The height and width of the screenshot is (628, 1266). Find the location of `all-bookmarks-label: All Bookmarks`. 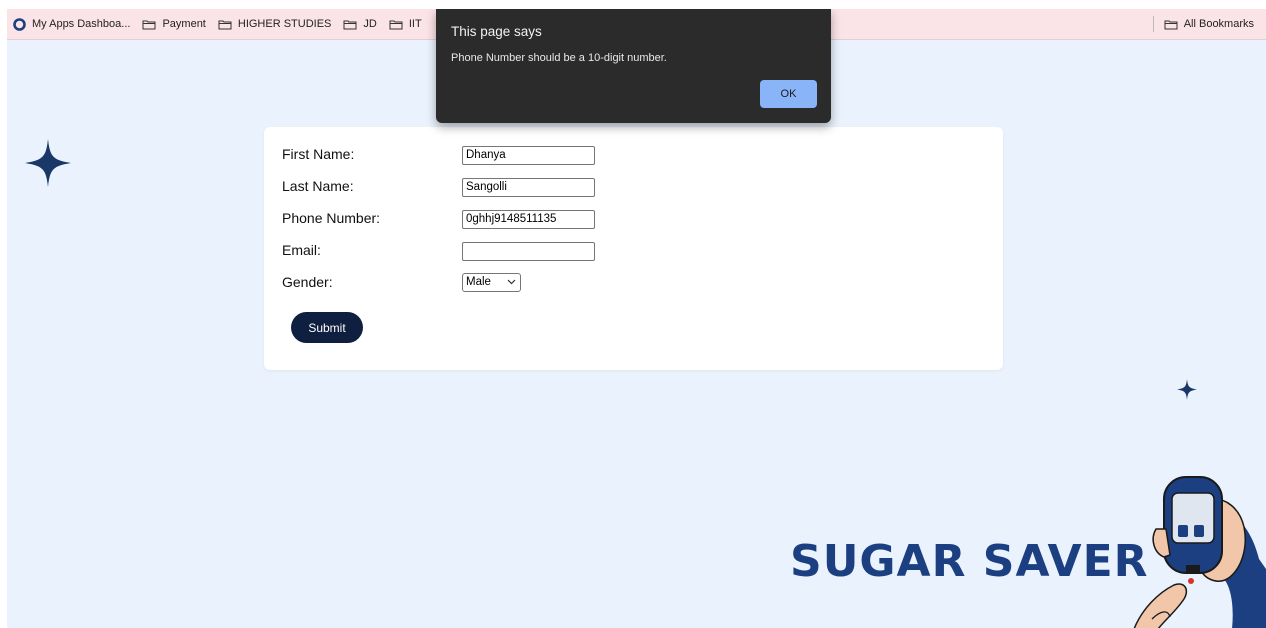

all-bookmarks-label: All Bookmarks is located at coordinates (1218, 24).